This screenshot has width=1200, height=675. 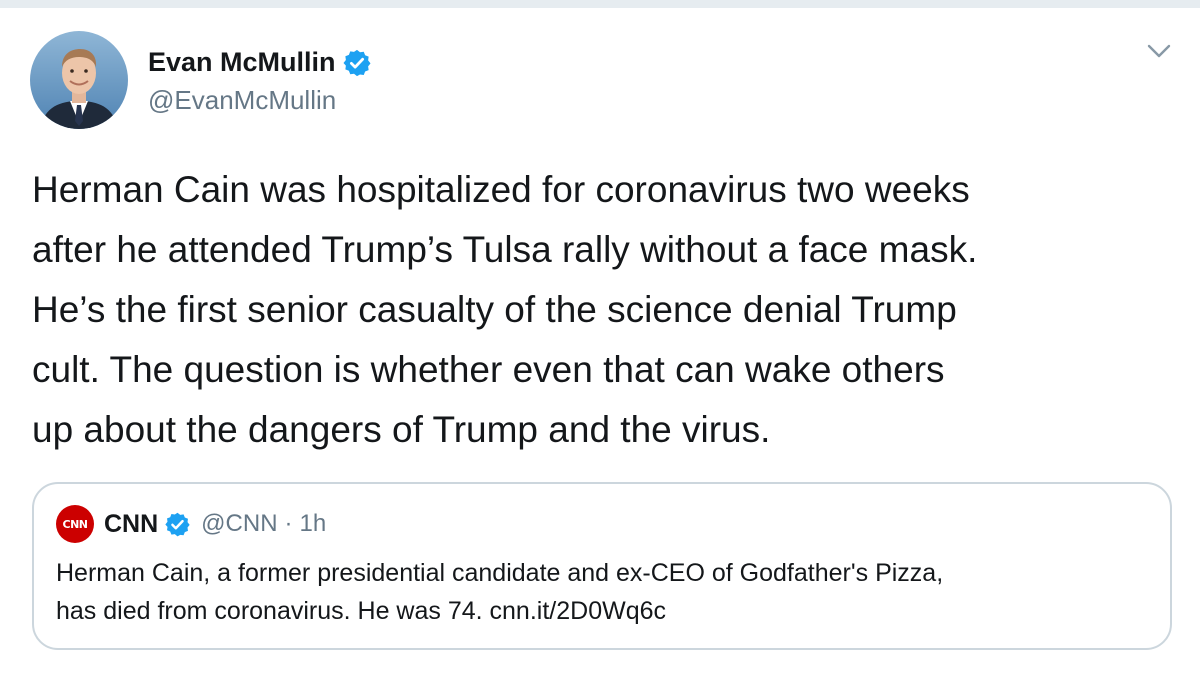 I want to click on author-handle: @EvanMcMullin, so click(x=260, y=100).